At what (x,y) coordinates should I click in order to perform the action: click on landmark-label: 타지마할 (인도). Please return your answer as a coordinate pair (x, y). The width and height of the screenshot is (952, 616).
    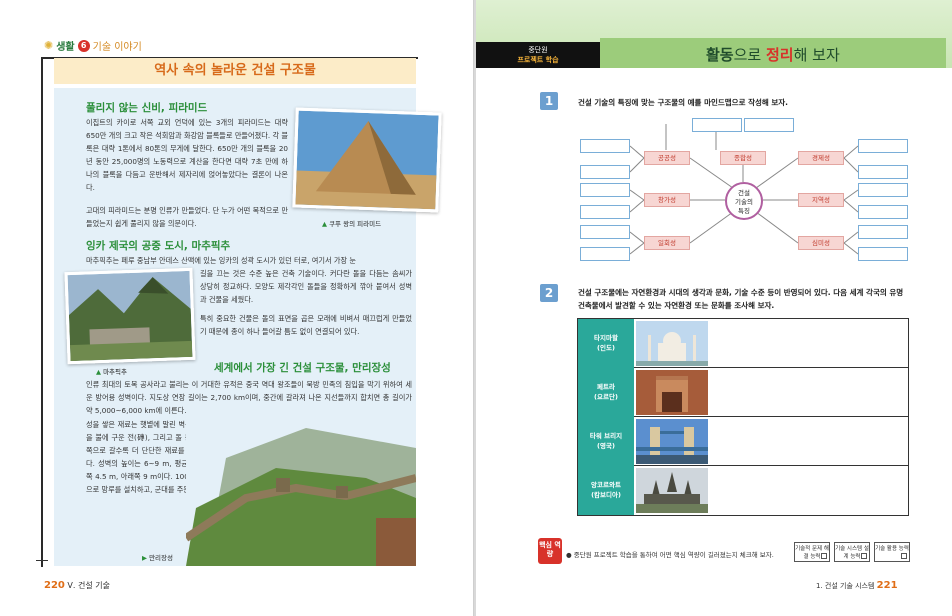
    Looking at the image, I should click on (606, 343).